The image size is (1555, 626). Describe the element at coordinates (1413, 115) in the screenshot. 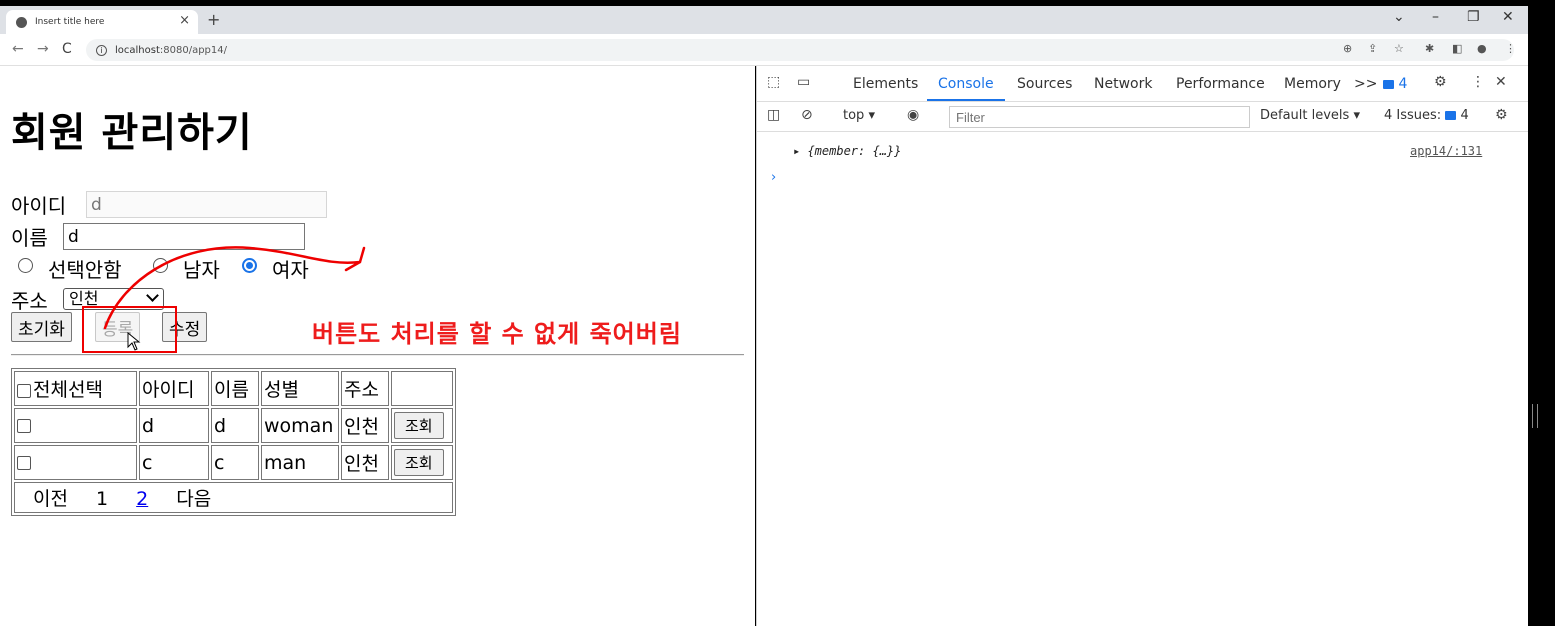

I see `issues-label: 4 Issues:` at that location.